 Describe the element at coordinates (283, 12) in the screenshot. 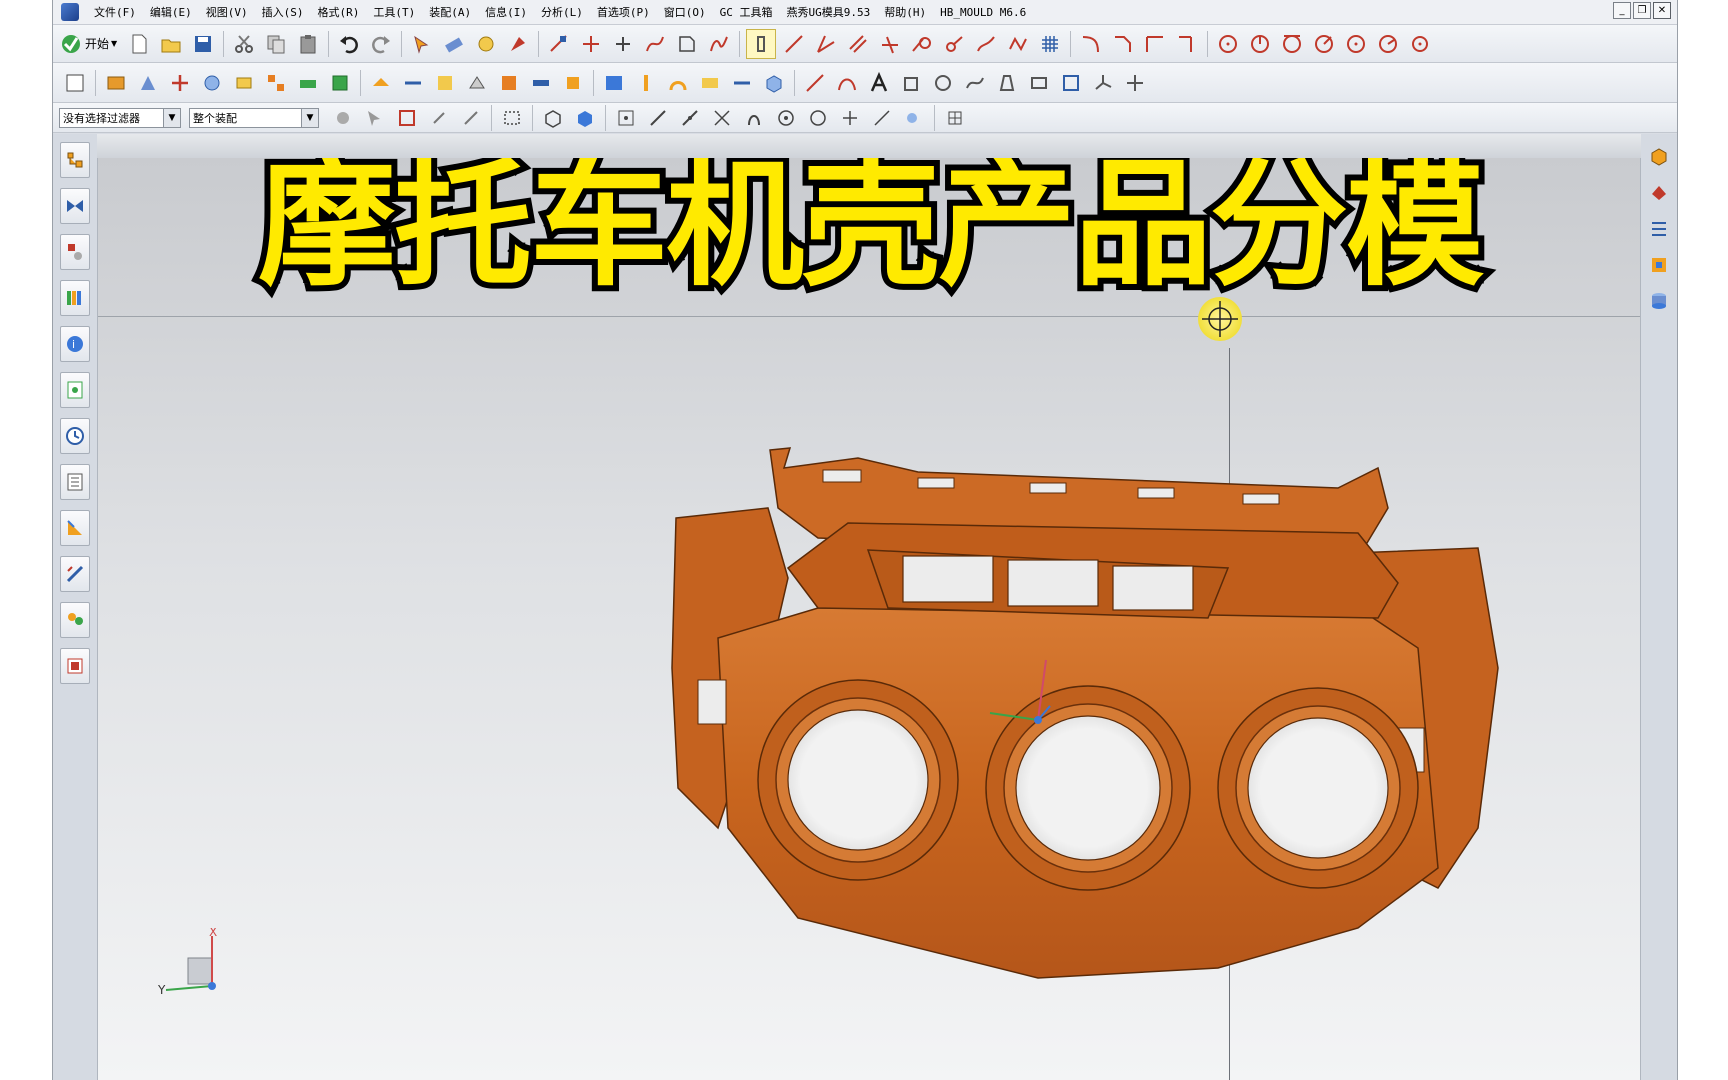

I see `menu-insert: 插入(S)` at that location.